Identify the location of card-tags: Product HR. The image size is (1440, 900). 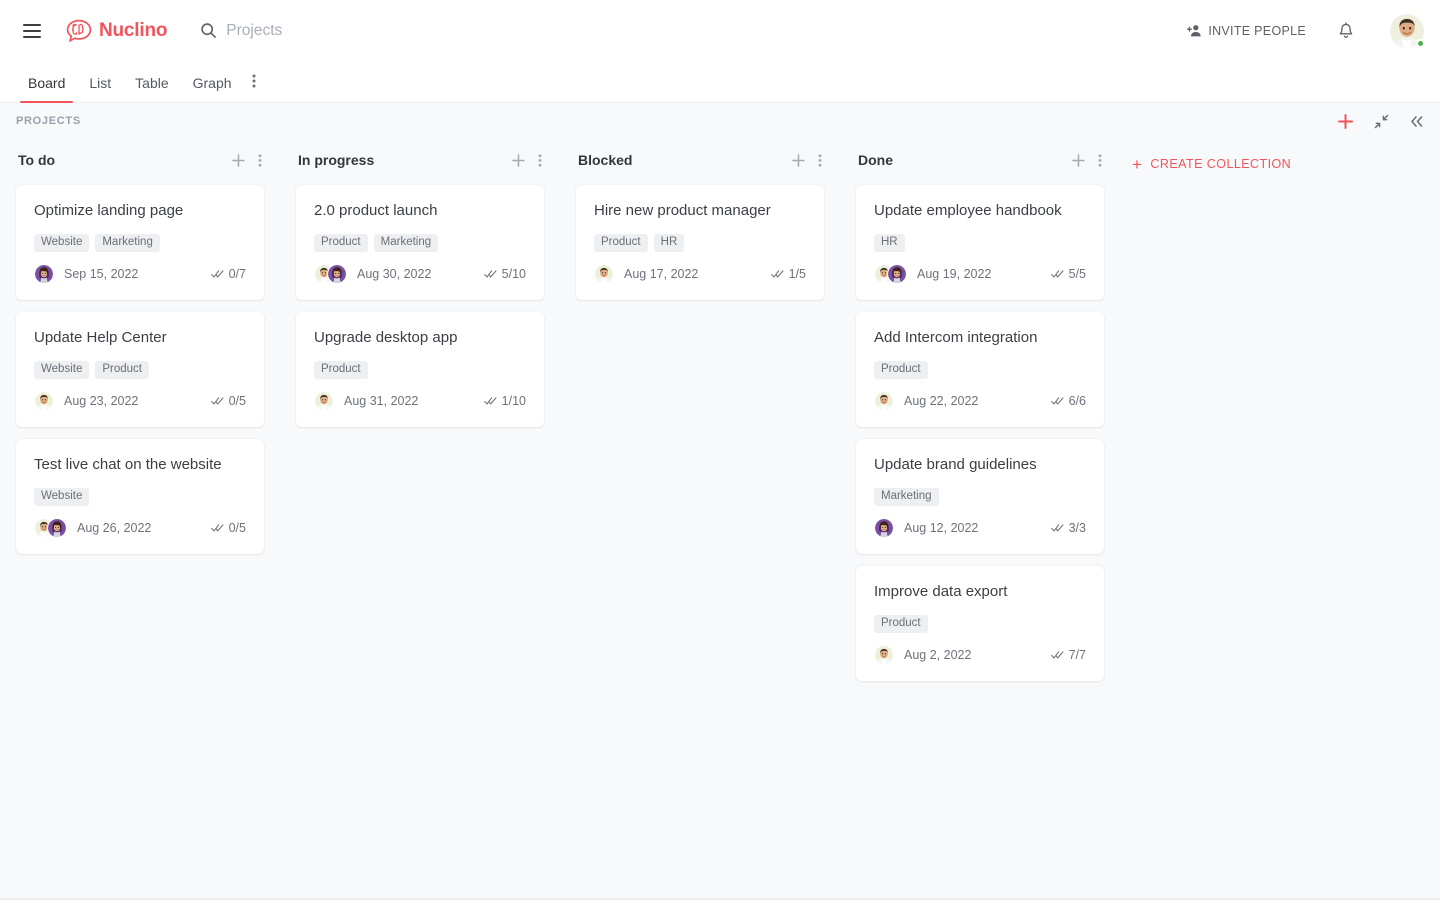
(700, 242).